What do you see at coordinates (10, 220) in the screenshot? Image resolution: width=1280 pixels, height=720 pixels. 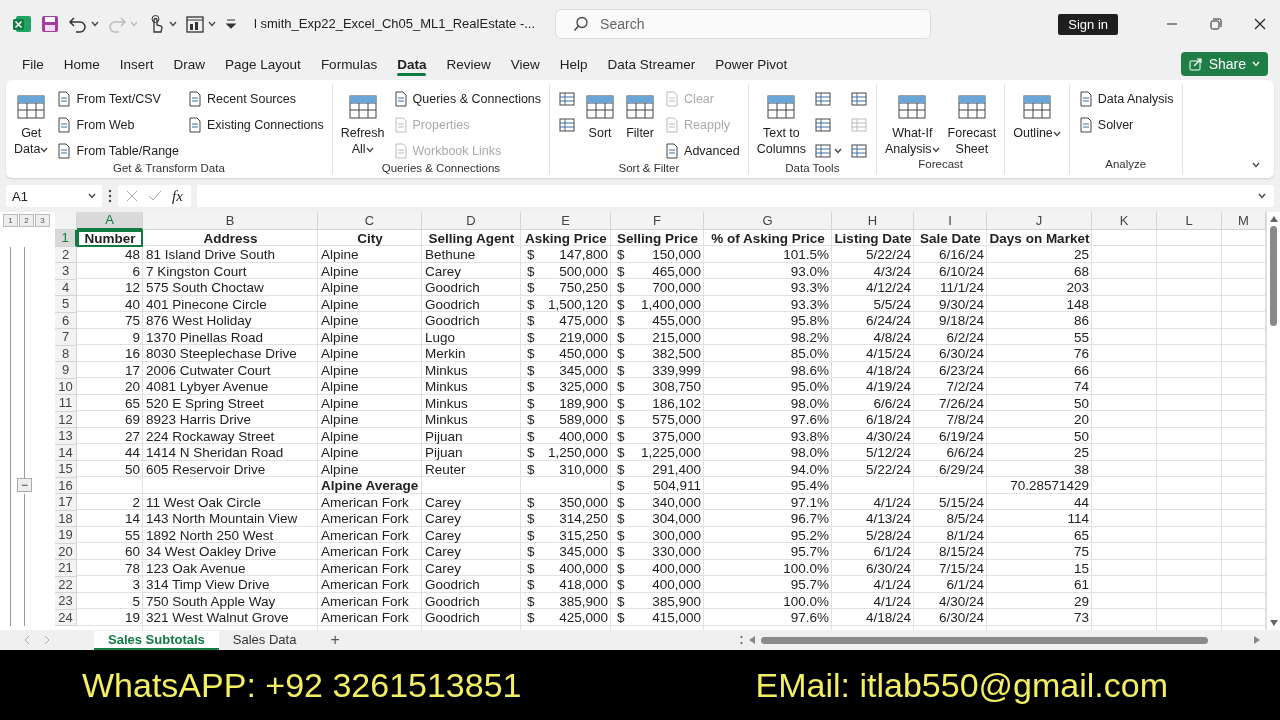 I see `outline-level-button: 1` at bounding box center [10, 220].